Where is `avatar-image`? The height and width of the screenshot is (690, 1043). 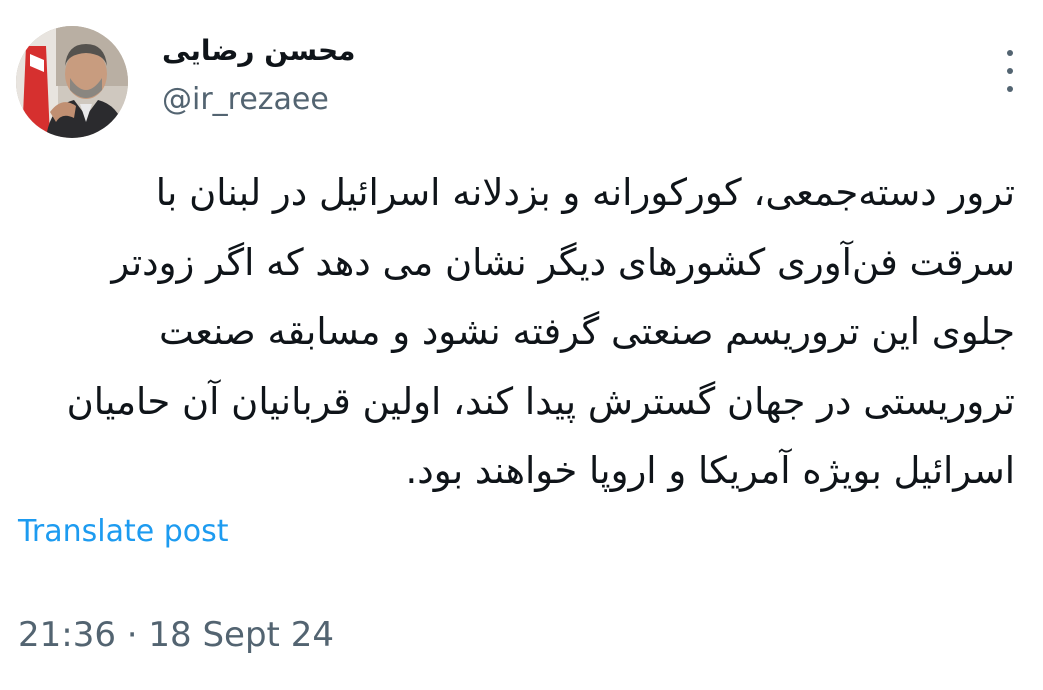 avatar-image is located at coordinates (72, 82).